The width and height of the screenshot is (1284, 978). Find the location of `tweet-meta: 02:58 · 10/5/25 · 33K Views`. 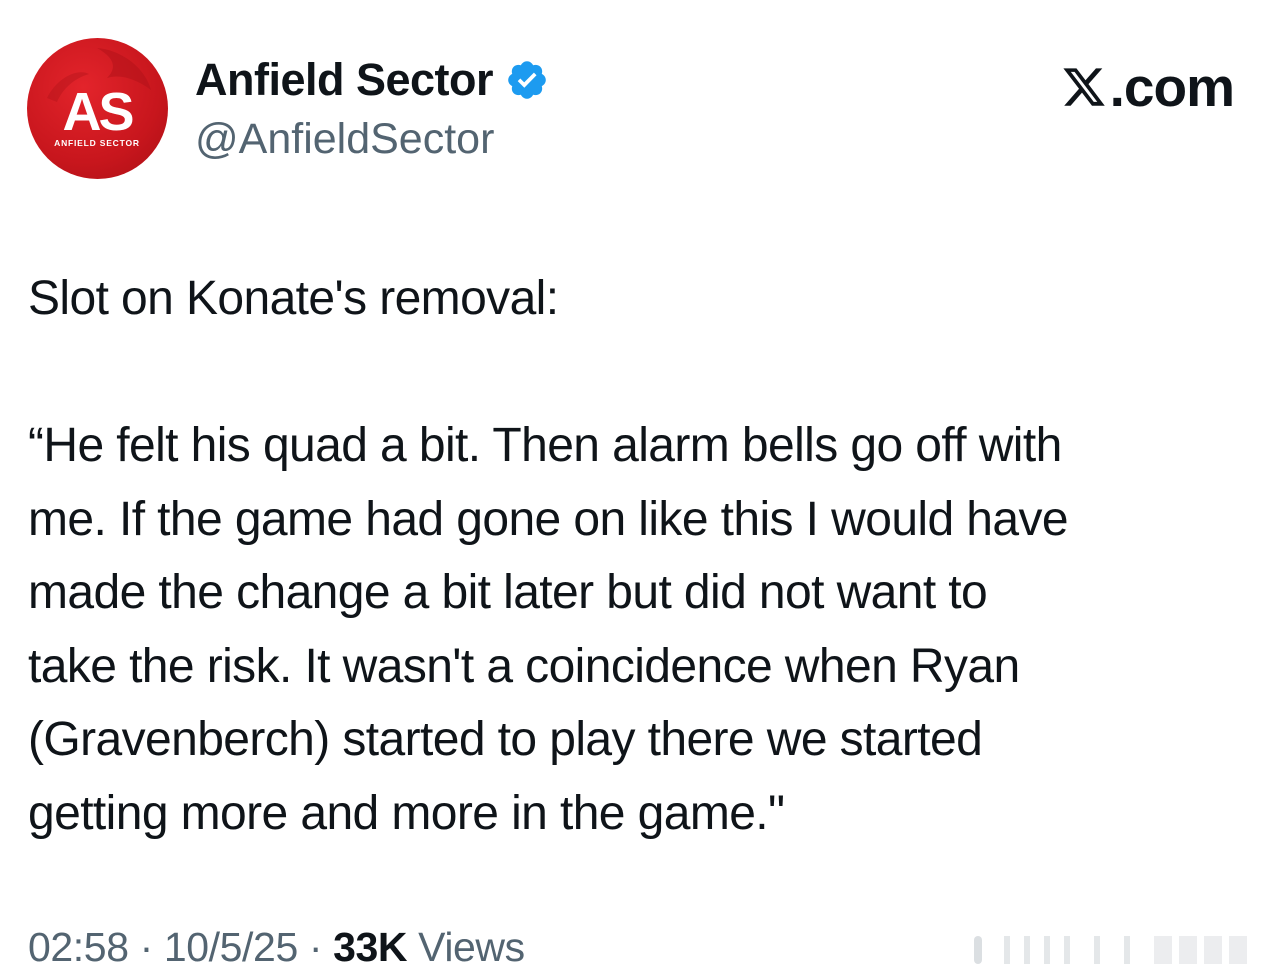

tweet-meta: 02:58 · 10/5/25 · 33K Views is located at coordinates (276, 947).